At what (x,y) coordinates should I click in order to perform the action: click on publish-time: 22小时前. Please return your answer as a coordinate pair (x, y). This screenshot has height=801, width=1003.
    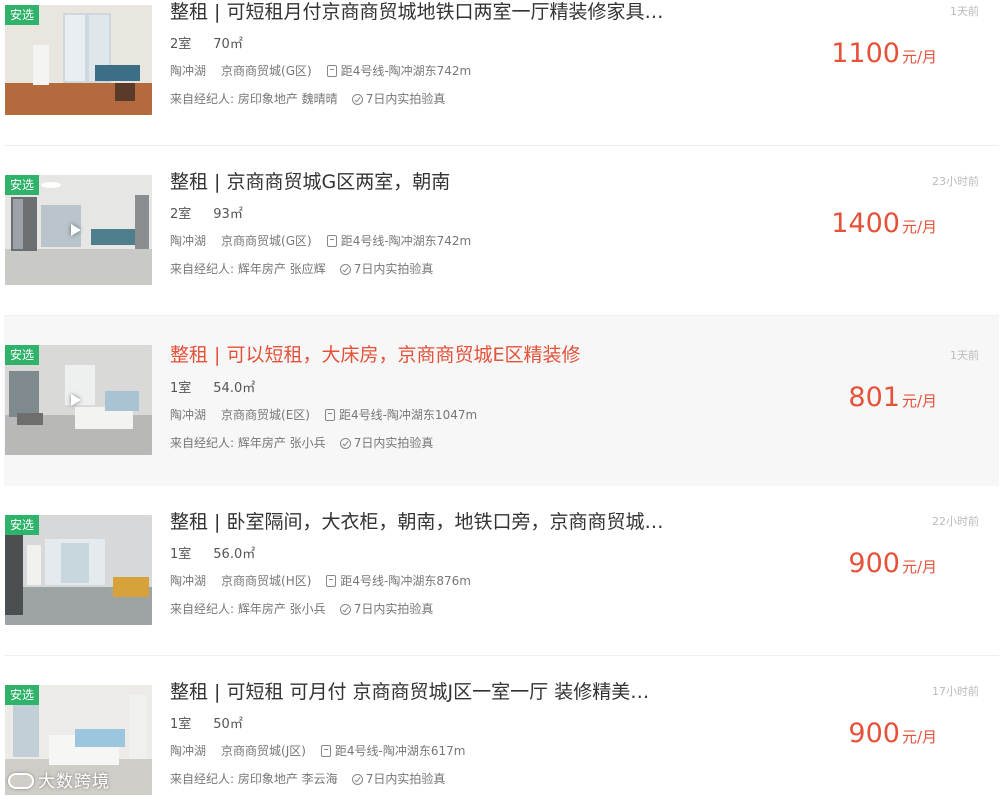
    Looking at the image, I should click on (955, 521).